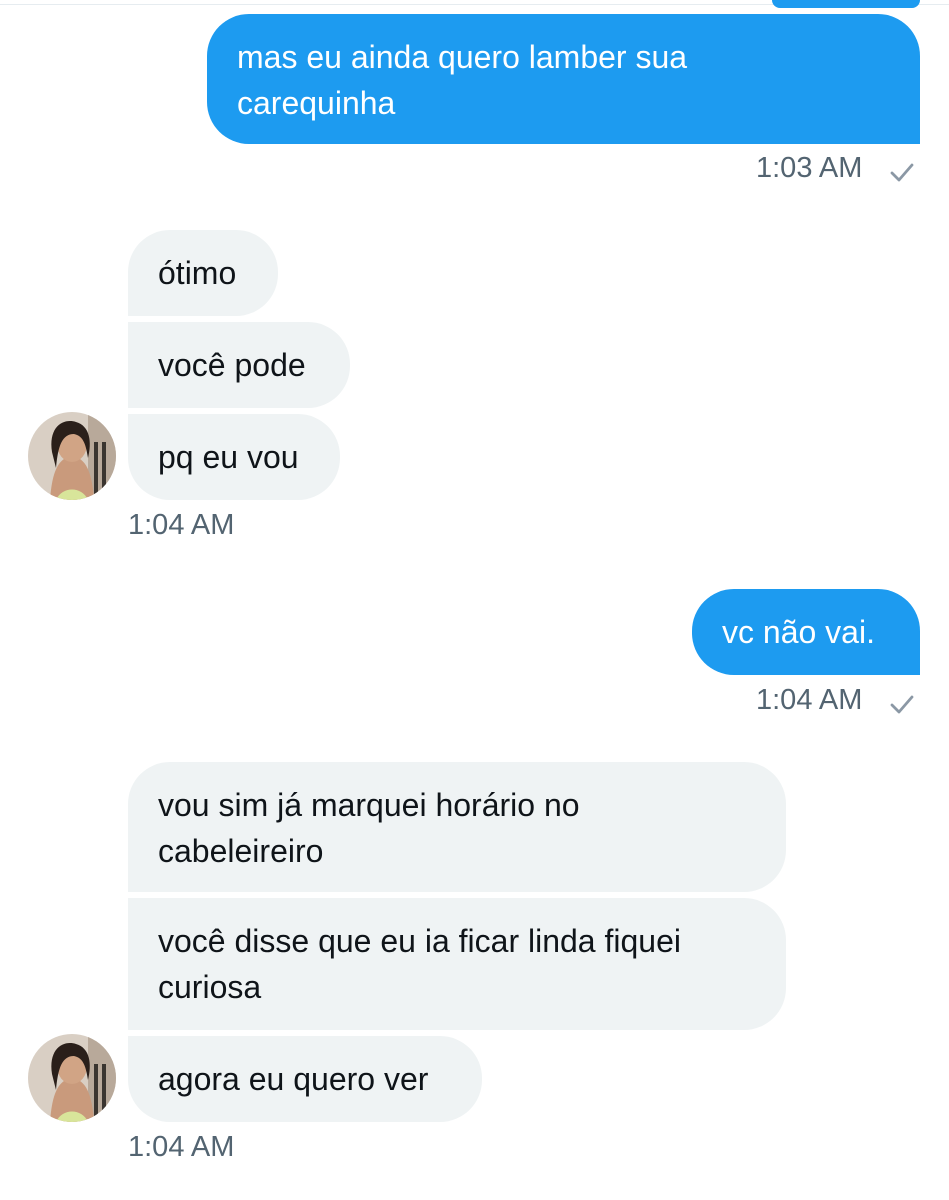 The width and height of the screenshot is (949, 1200). Describe the element at coordinates (846, 4) in the screenshot. I see `previous-message-bubble-edge` at that location.